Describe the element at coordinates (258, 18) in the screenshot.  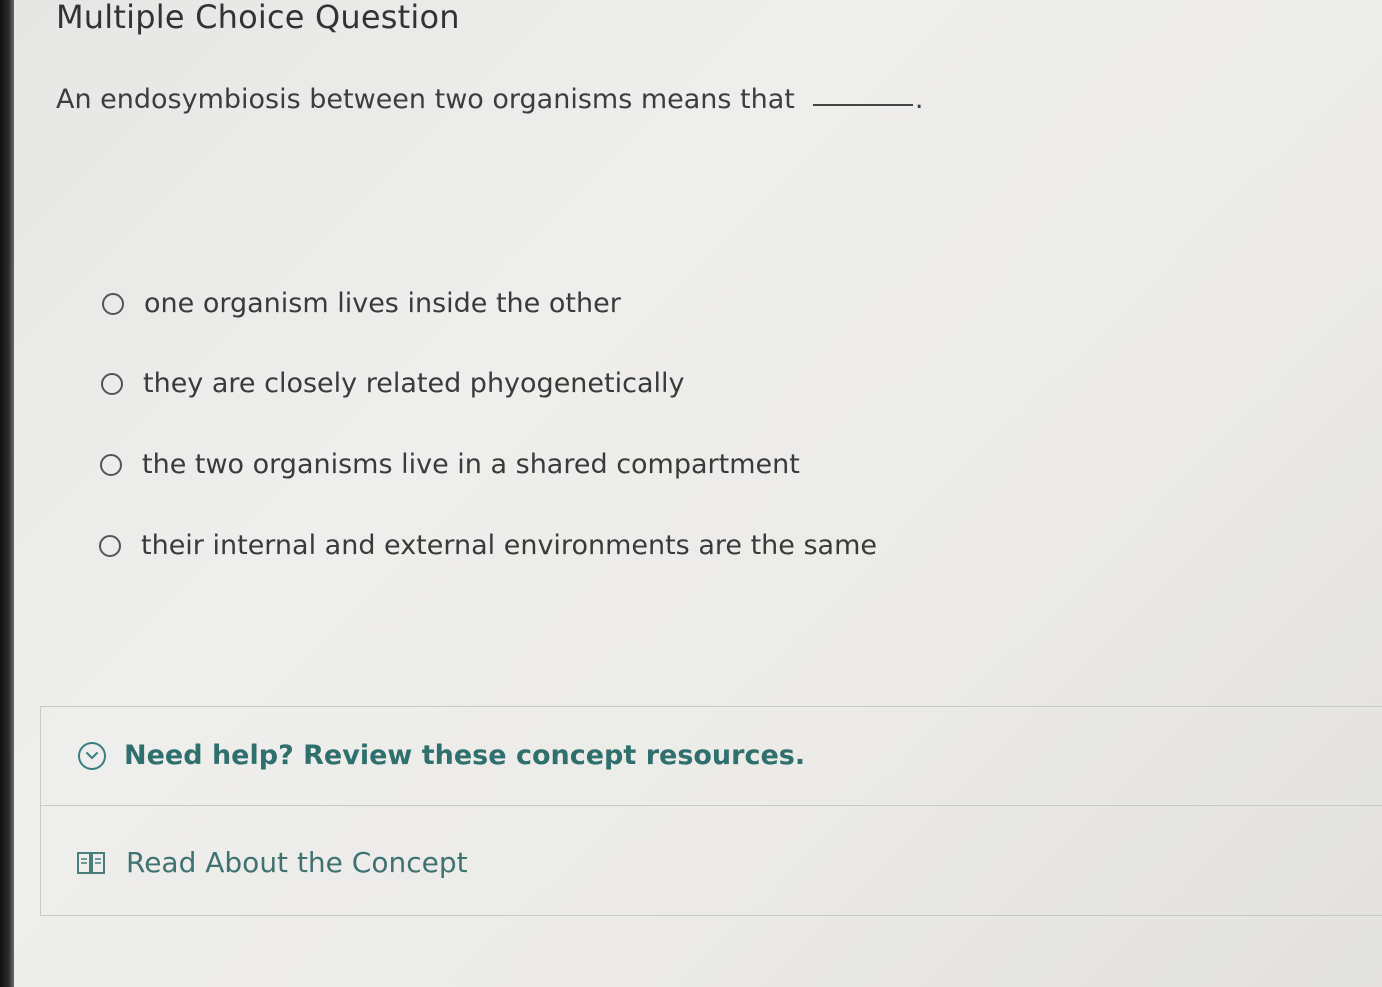
I see `question-type-title: Multiple Choice Question` at that location.